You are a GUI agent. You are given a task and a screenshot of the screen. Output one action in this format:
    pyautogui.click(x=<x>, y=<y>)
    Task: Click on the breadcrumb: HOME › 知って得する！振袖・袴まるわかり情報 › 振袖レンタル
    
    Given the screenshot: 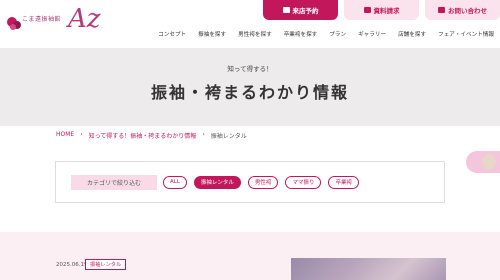 What is the action you would take?
    pyautogui.click(x=151, y=135)
    